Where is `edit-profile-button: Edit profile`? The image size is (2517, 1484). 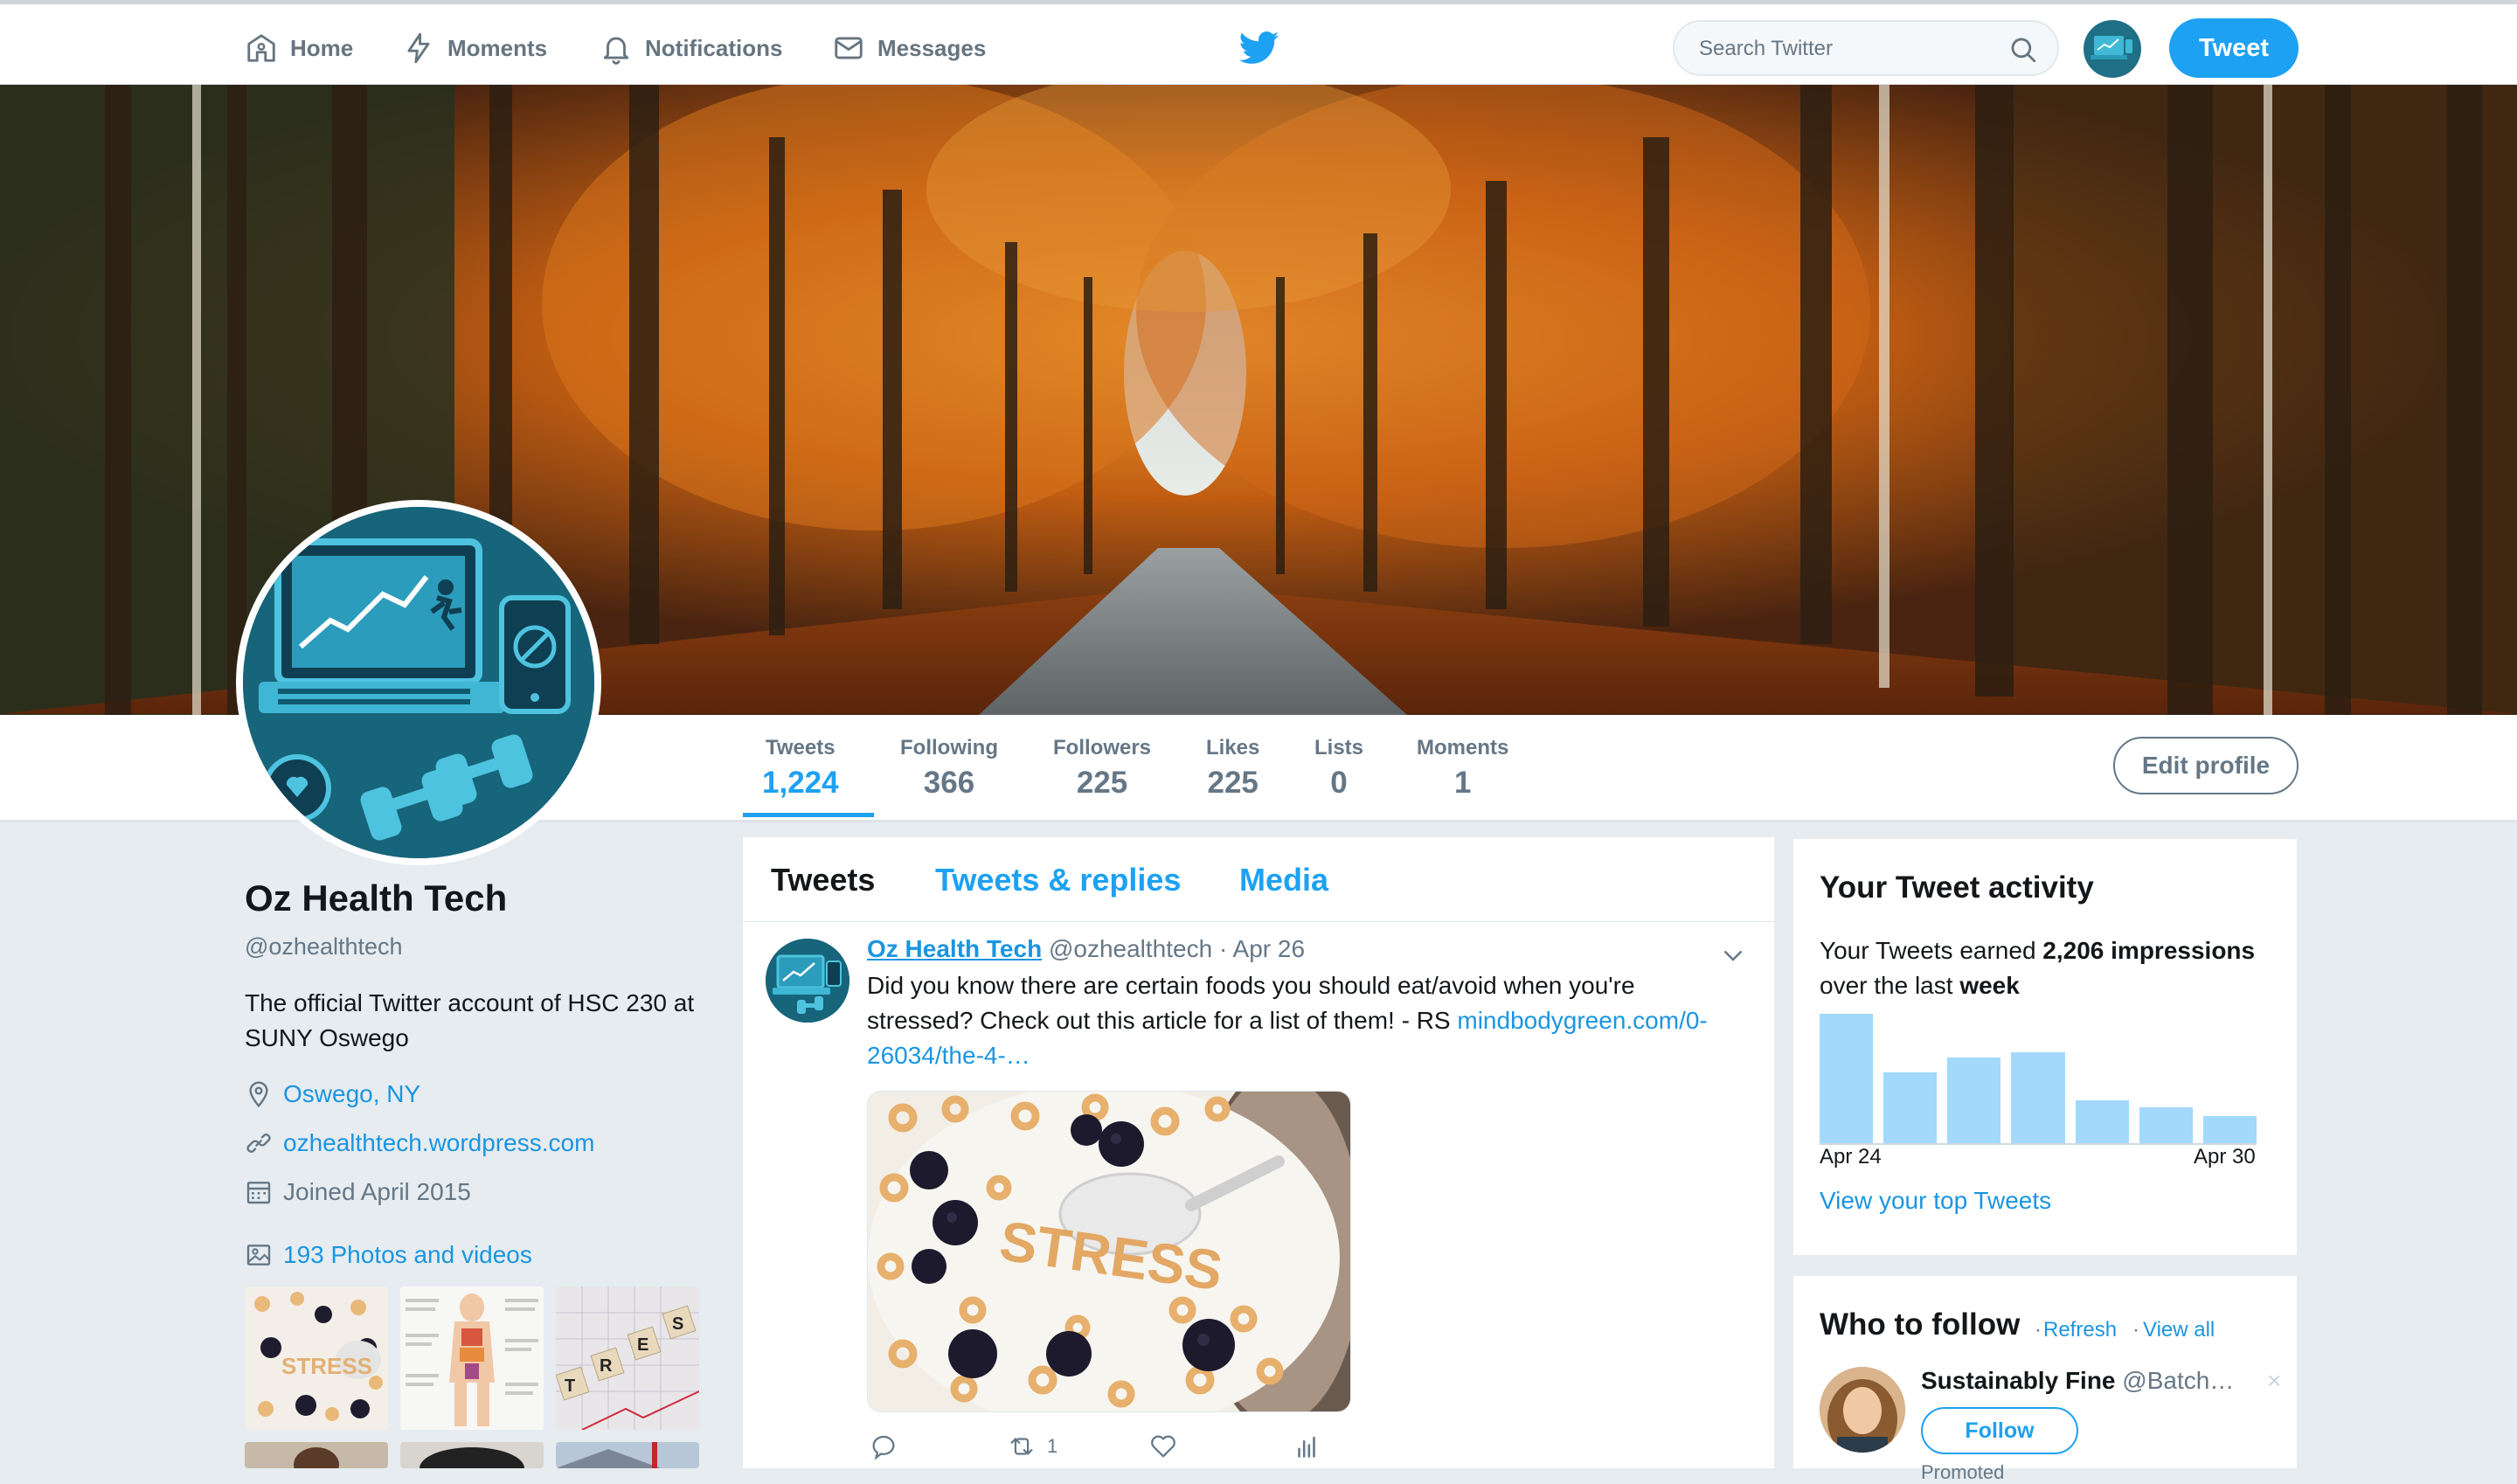 edit-profile-button: Edit profile is located at coordinates (2206, 765).